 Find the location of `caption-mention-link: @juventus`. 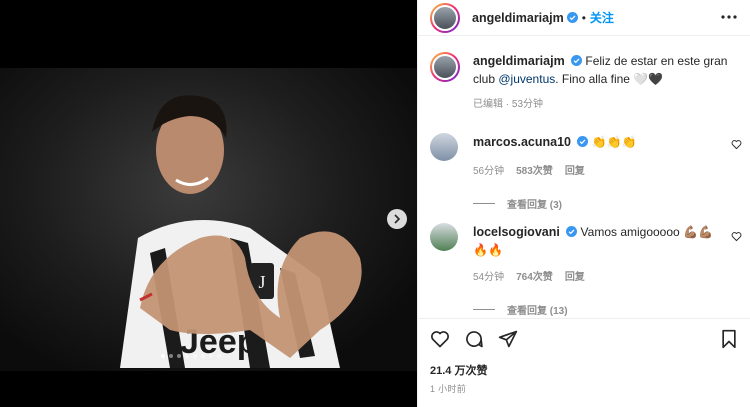

caption-mention-link: @juventus is located at coordinates (526, 79).